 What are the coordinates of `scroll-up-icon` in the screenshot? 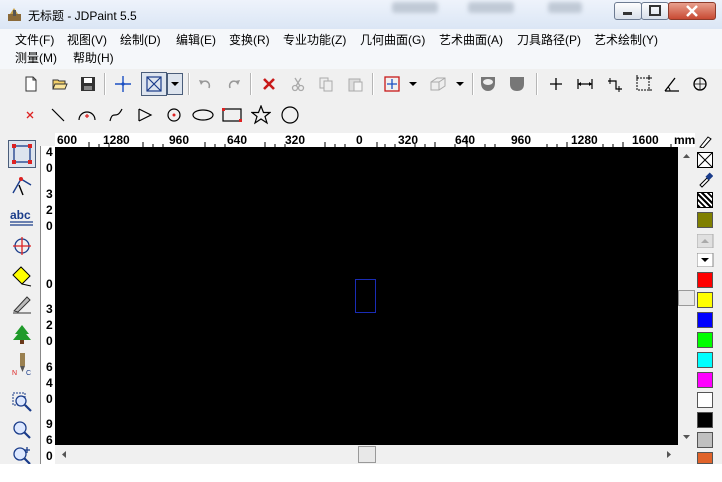 It's located at (686, 156).